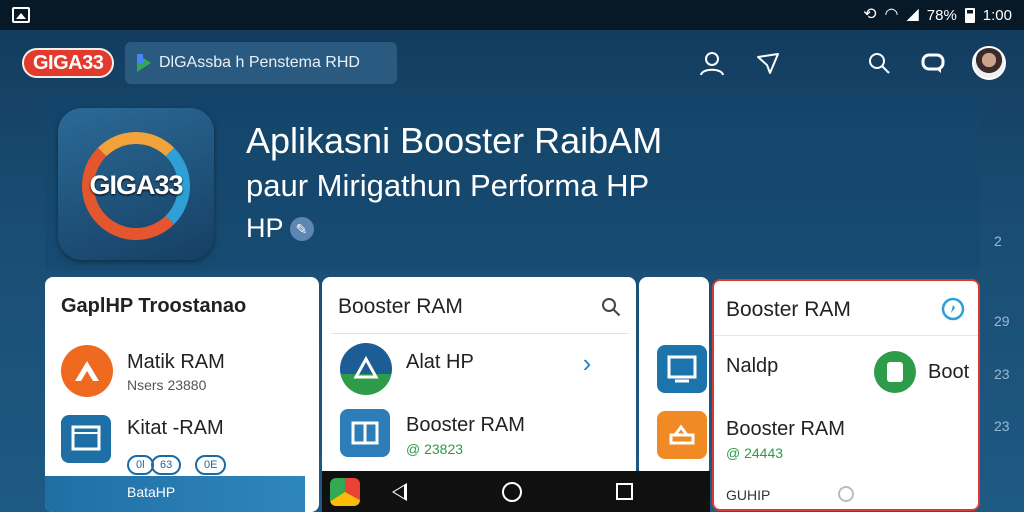 The height and width of the screenshot is (512, 1024). I want to click on home-icon, so click(512, 492).